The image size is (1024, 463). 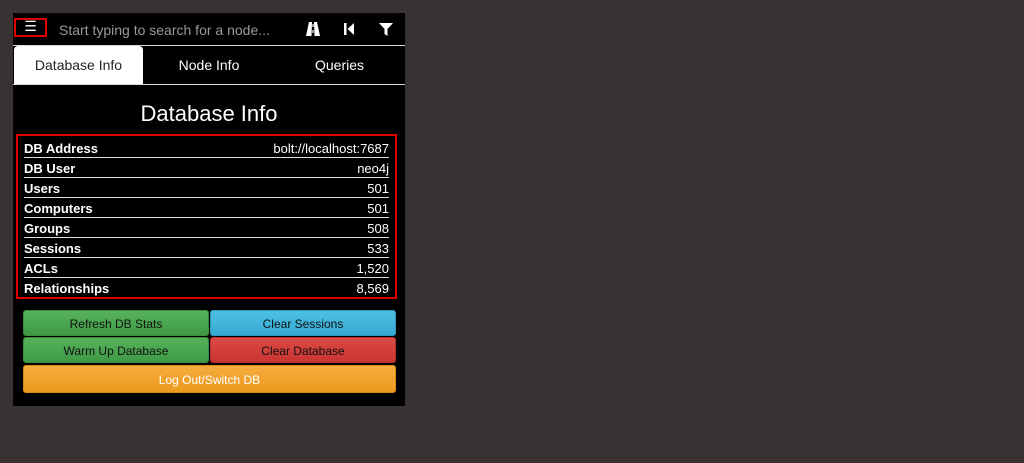 What do you see at coordinates (67, 288) in the screenshot?
I see `stat-label: Relationships` at bounding box center [67, 288].